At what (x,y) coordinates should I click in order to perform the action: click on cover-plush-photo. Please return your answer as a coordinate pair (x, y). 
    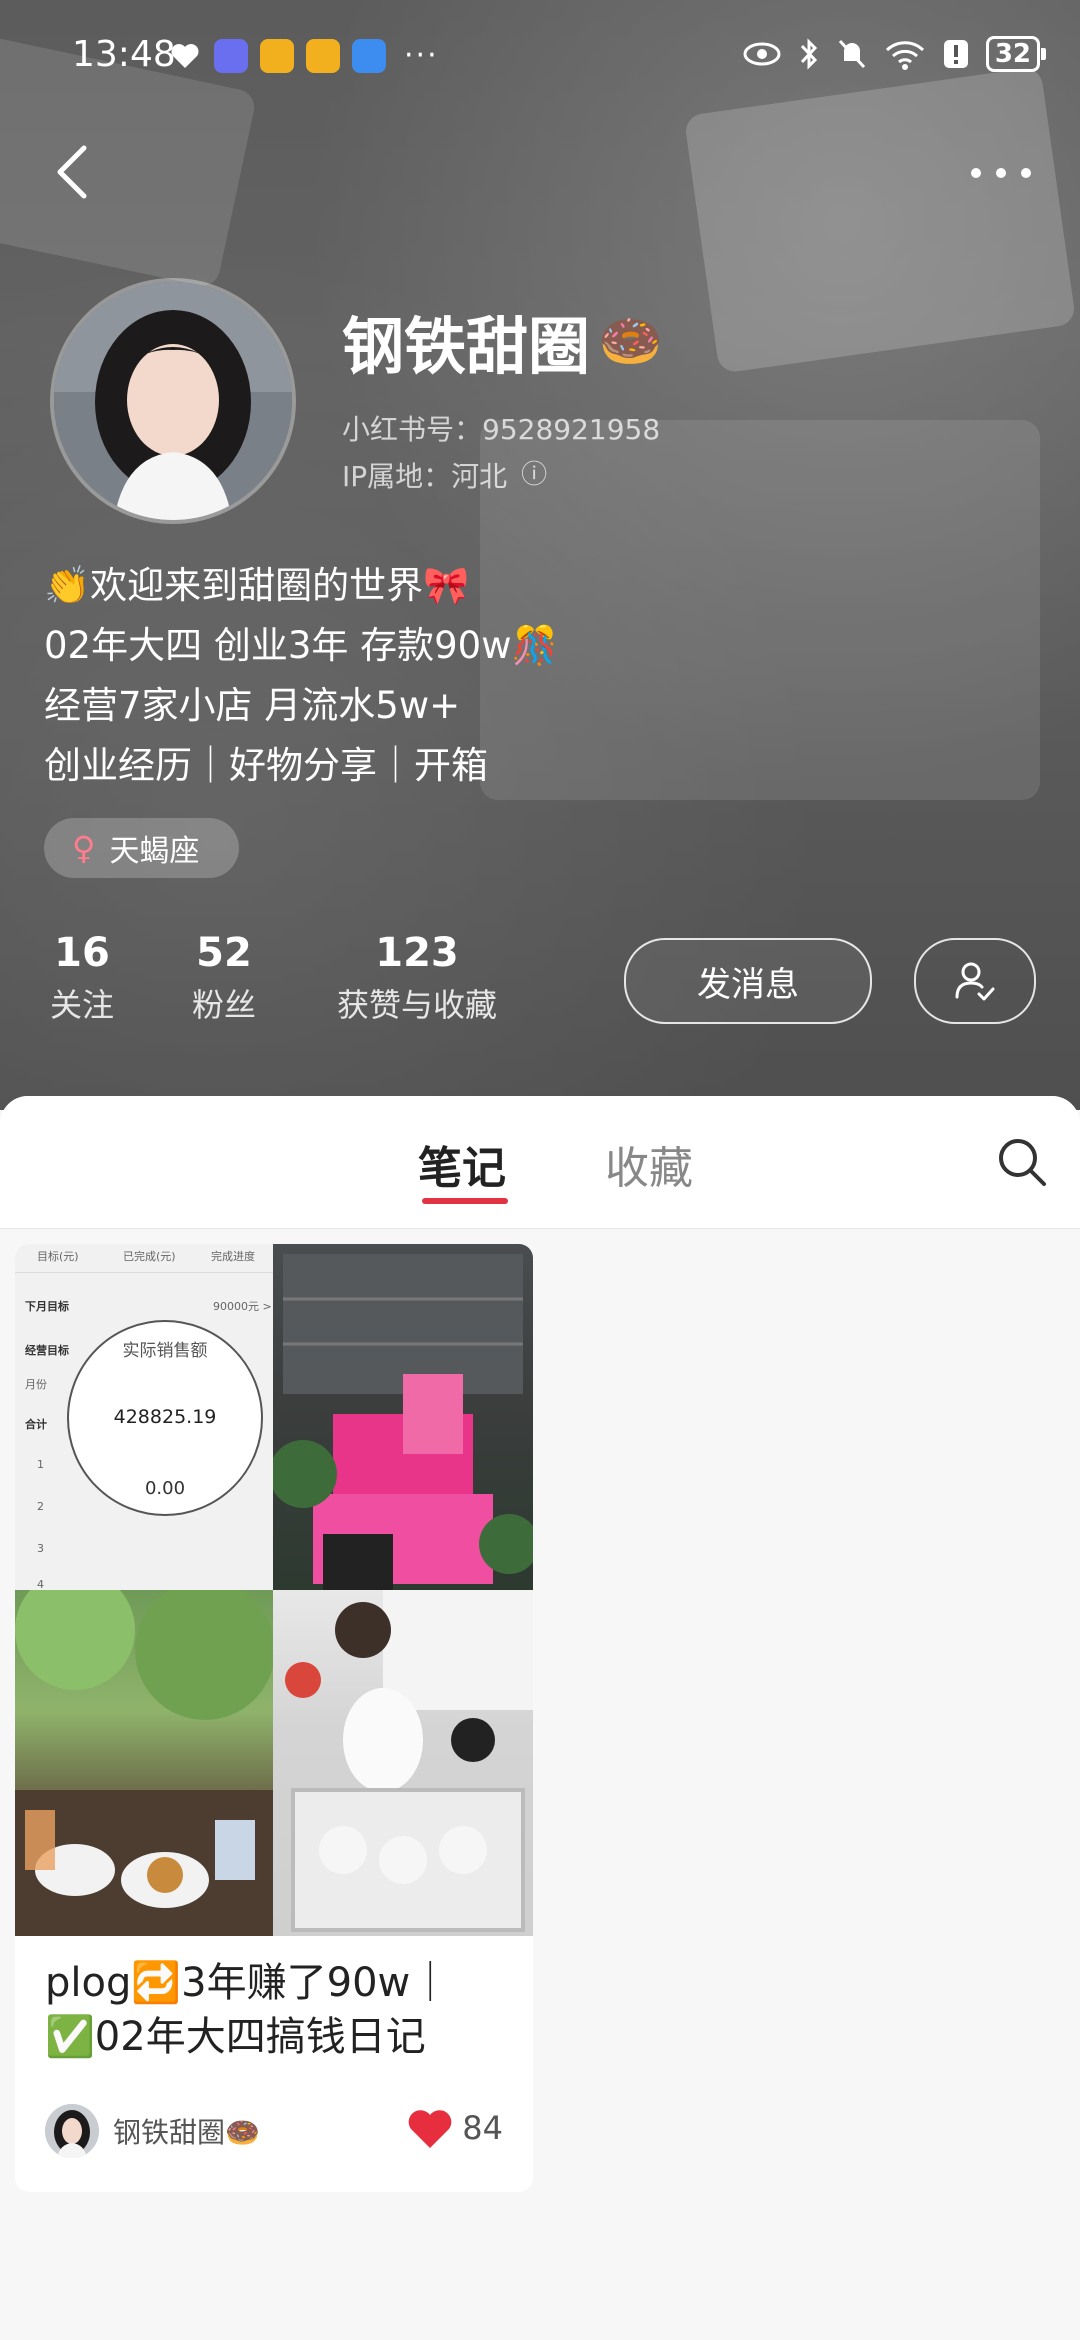
    Looking at the image, I should click on (403, 1763).